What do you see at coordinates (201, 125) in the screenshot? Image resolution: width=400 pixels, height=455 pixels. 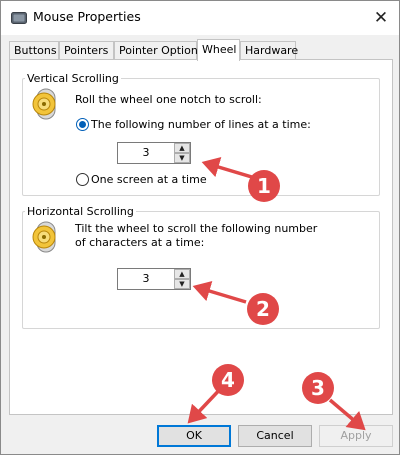 I see `lines-radio-label: The following number of lines at a time:` at bounding box center [201, 125].